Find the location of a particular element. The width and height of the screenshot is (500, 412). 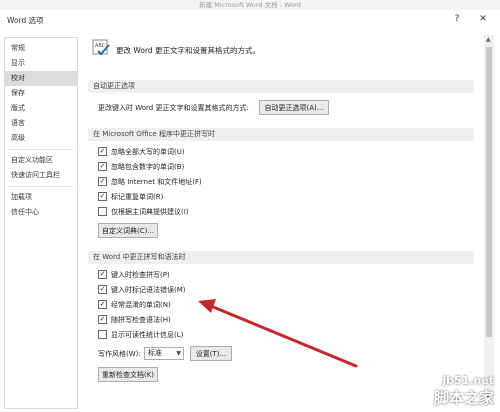

site-watermark: jb51.net 脚本之家 is located at coordinates (464, 391).